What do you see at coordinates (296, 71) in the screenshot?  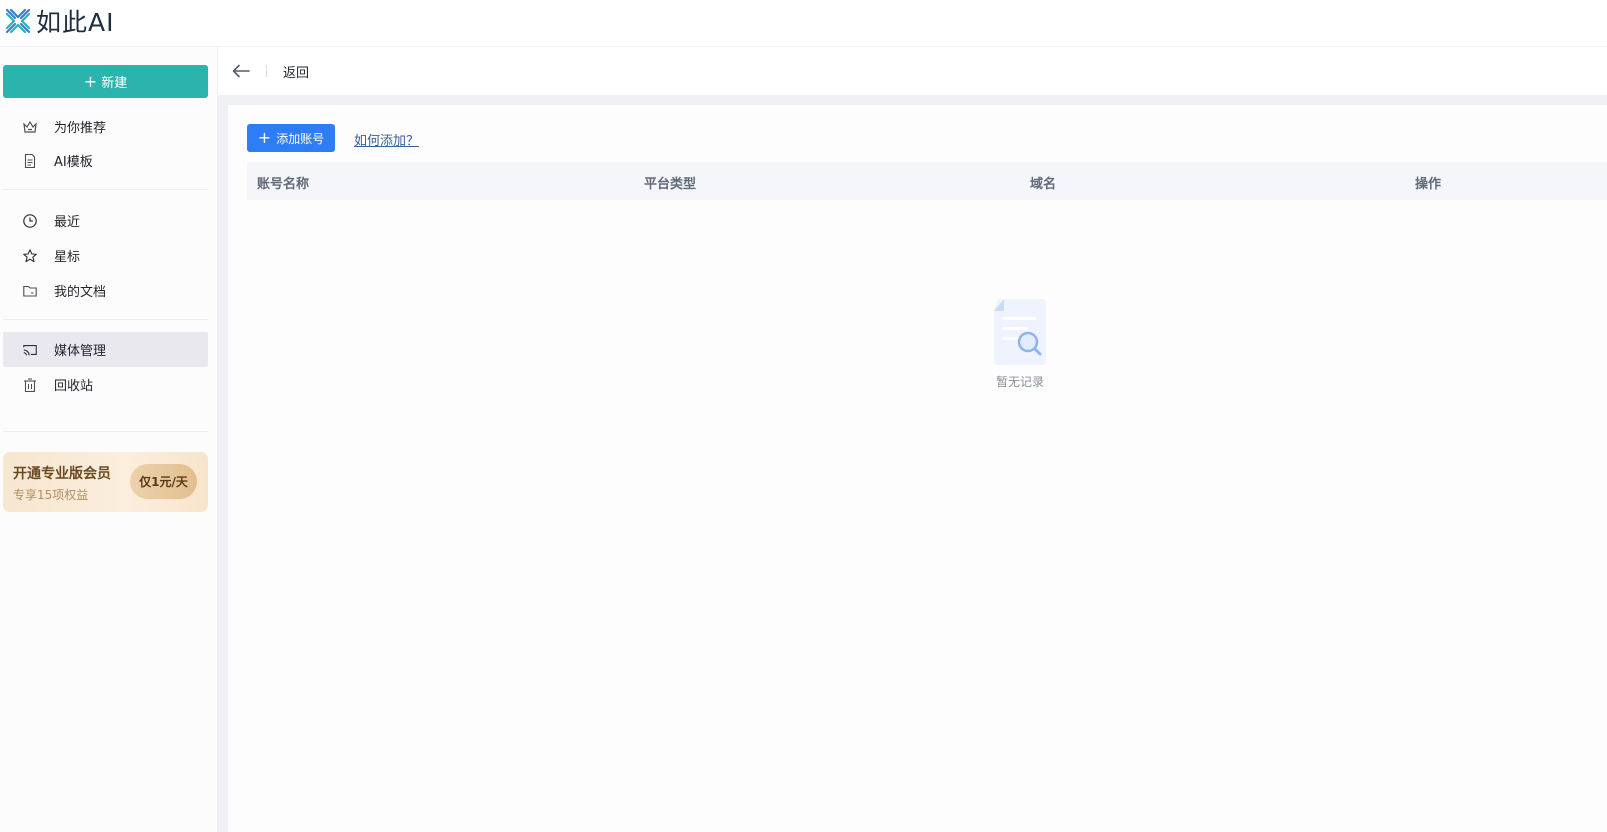 I see `back-button: 返回` at bounding box center [296, 71].